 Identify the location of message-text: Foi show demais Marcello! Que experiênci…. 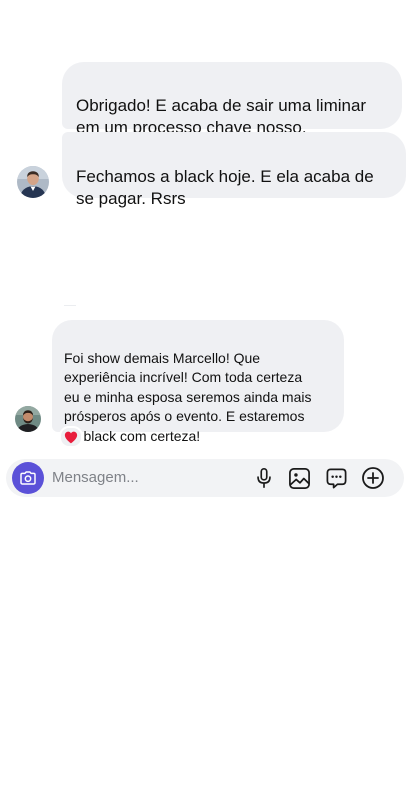
(188, 396).